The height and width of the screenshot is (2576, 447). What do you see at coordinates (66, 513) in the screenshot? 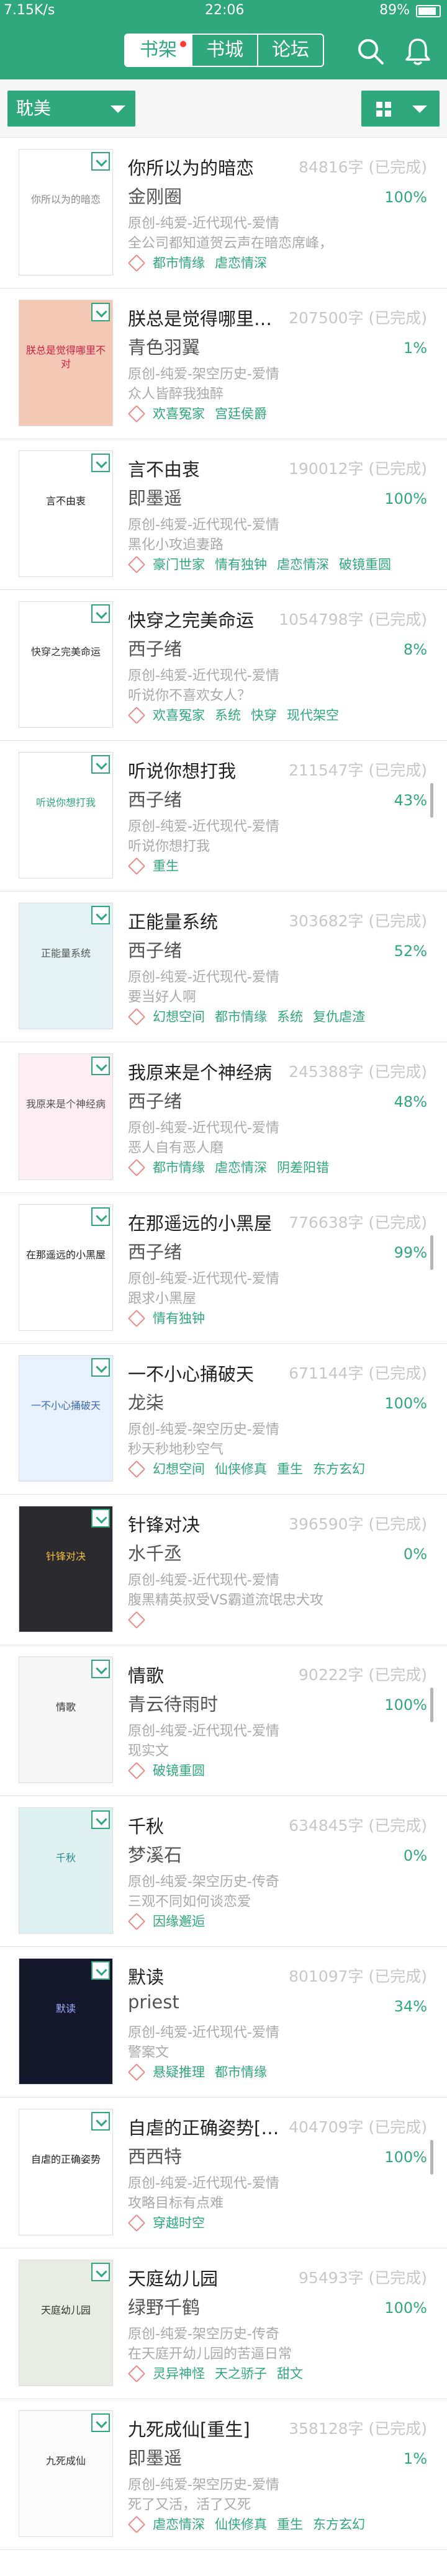
I see `book-cover: 言不由衷` at bounding box center [66, 513].